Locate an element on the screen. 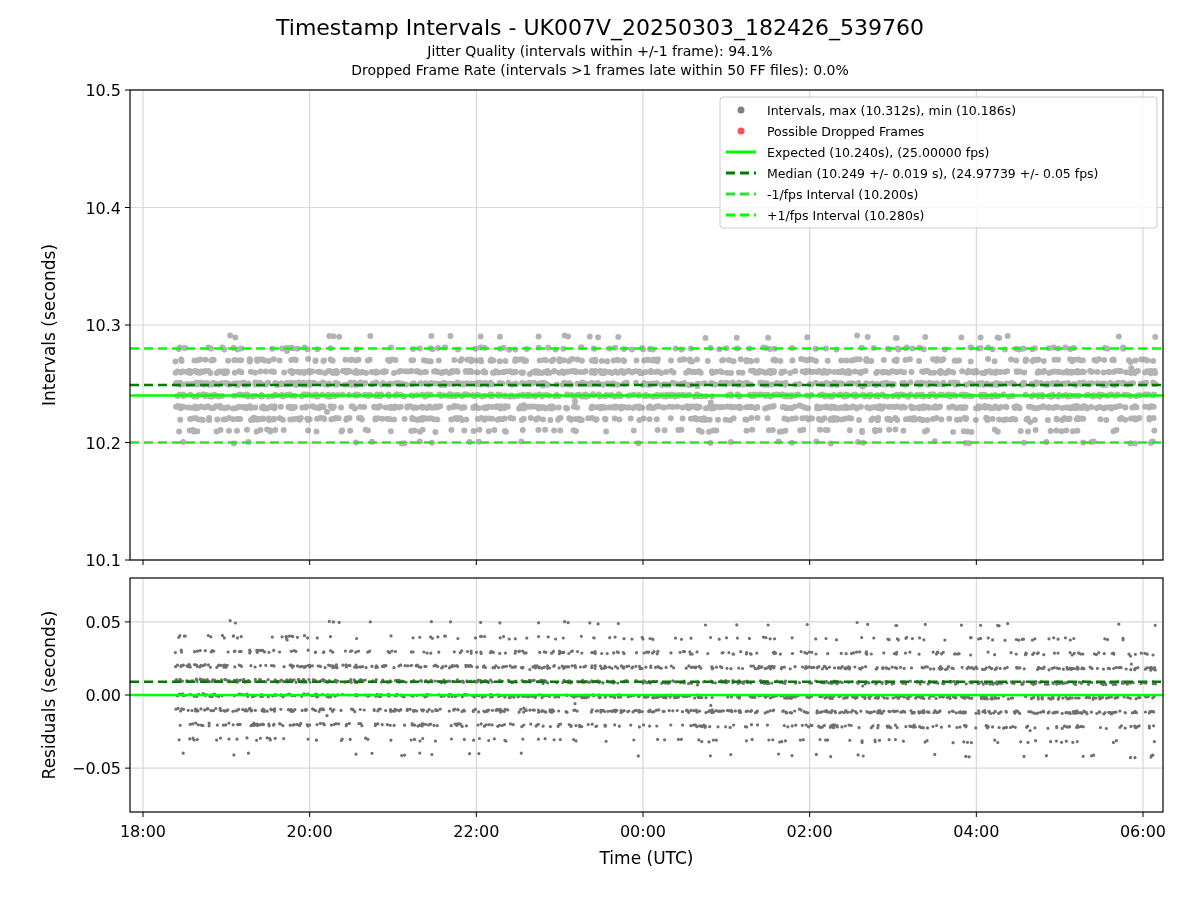 The height and width of the screenshot is (900, 1200). axis-title: Residuals (seconds) is located at coordinates (49, 695).